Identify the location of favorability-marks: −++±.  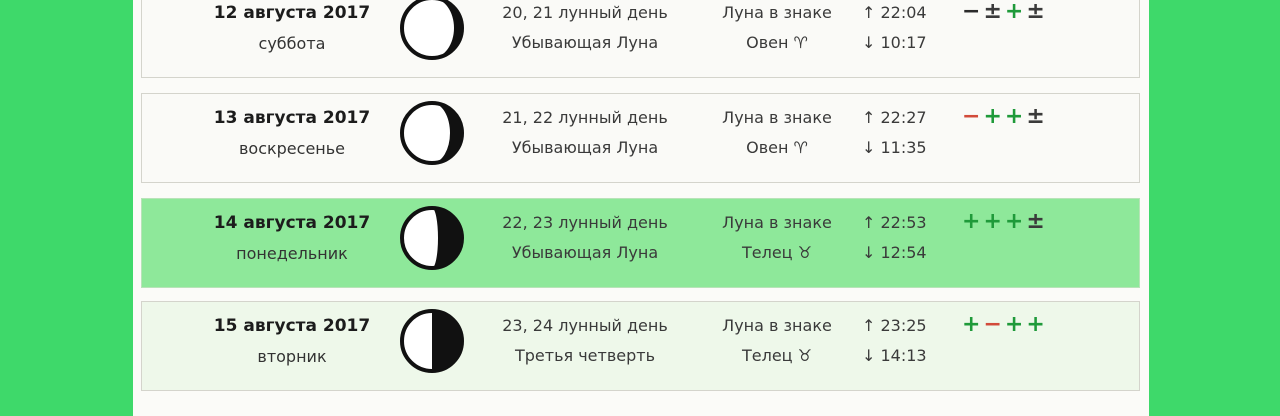
(1005, 116).